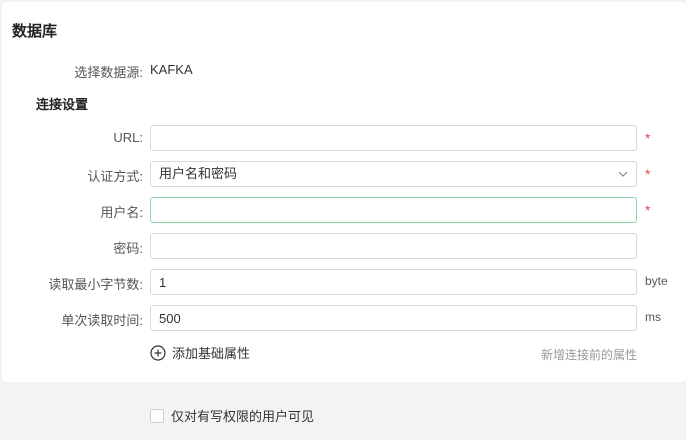 The width and height of the screenshot is (686, 440). I want to click on source-value: KAFKA, so click(171, 69).